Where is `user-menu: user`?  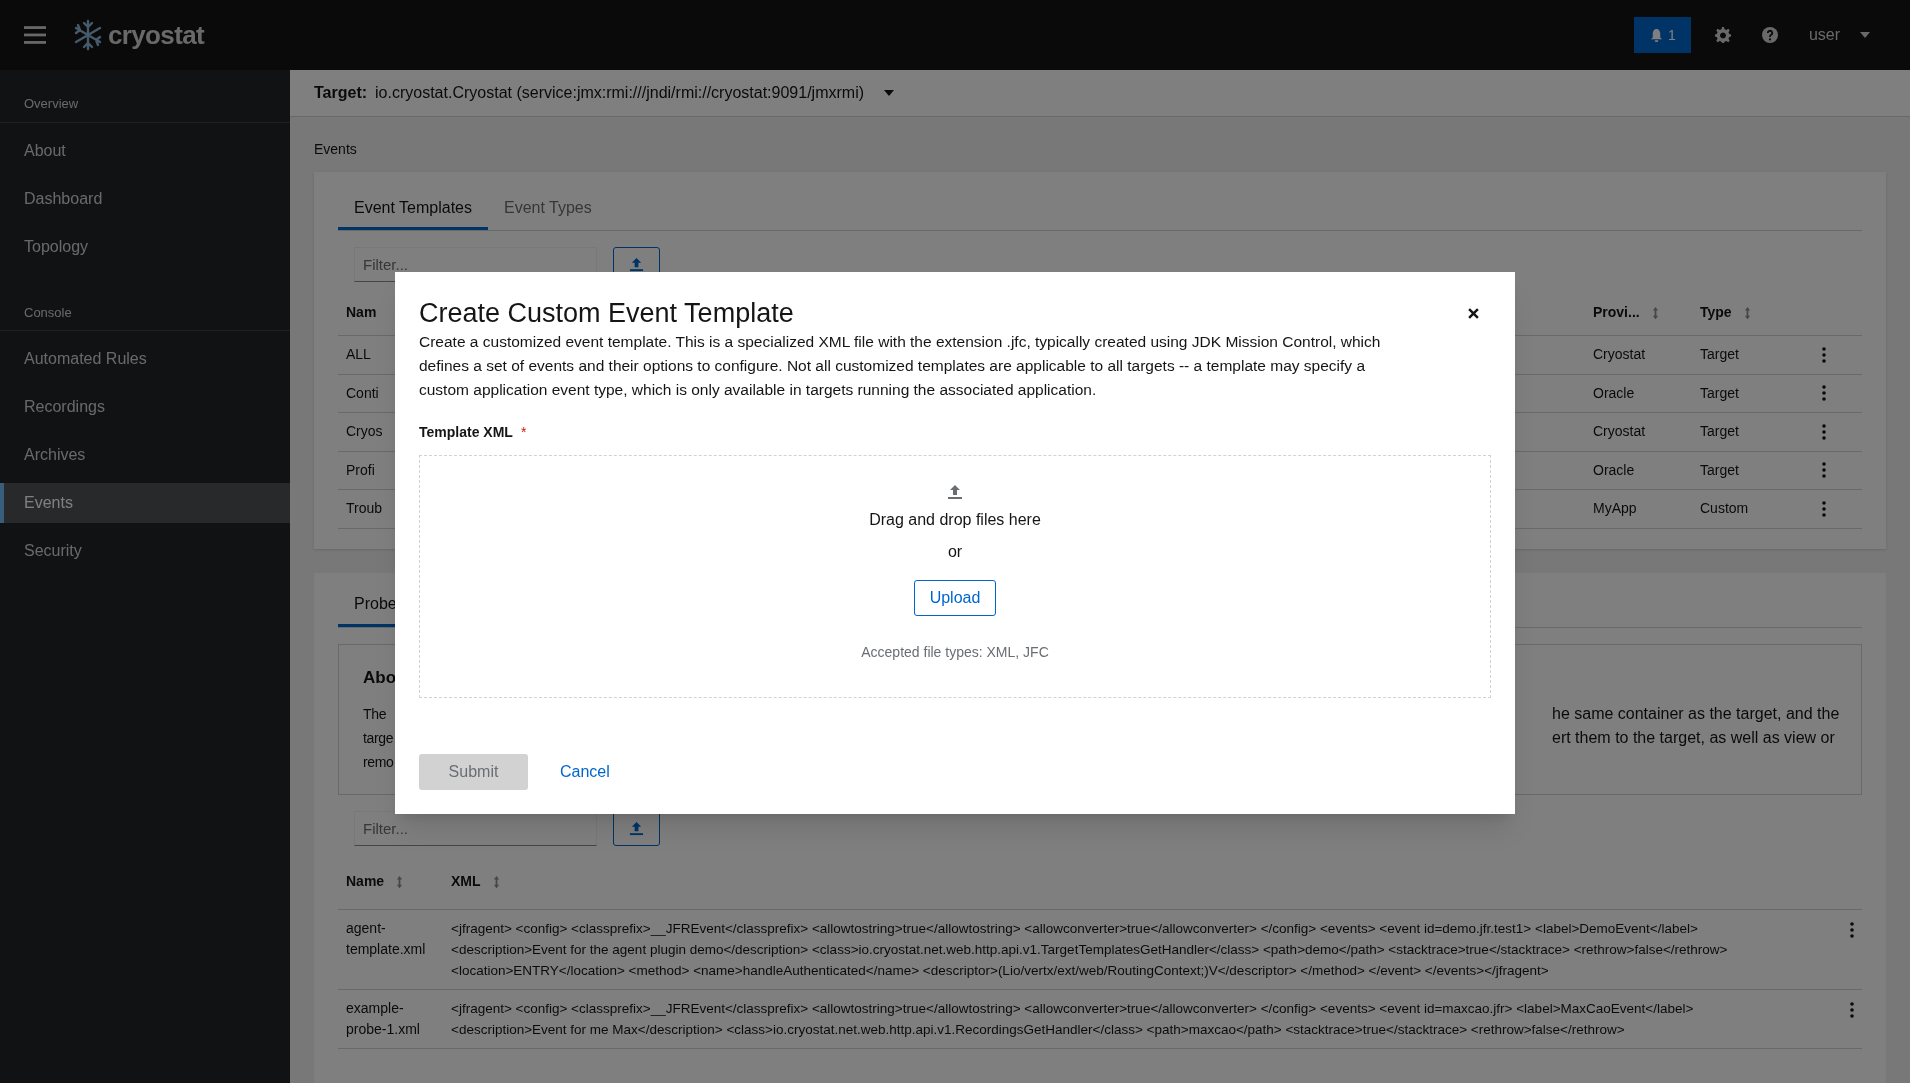
user-menu: user is located at coordinates (1847, 35).